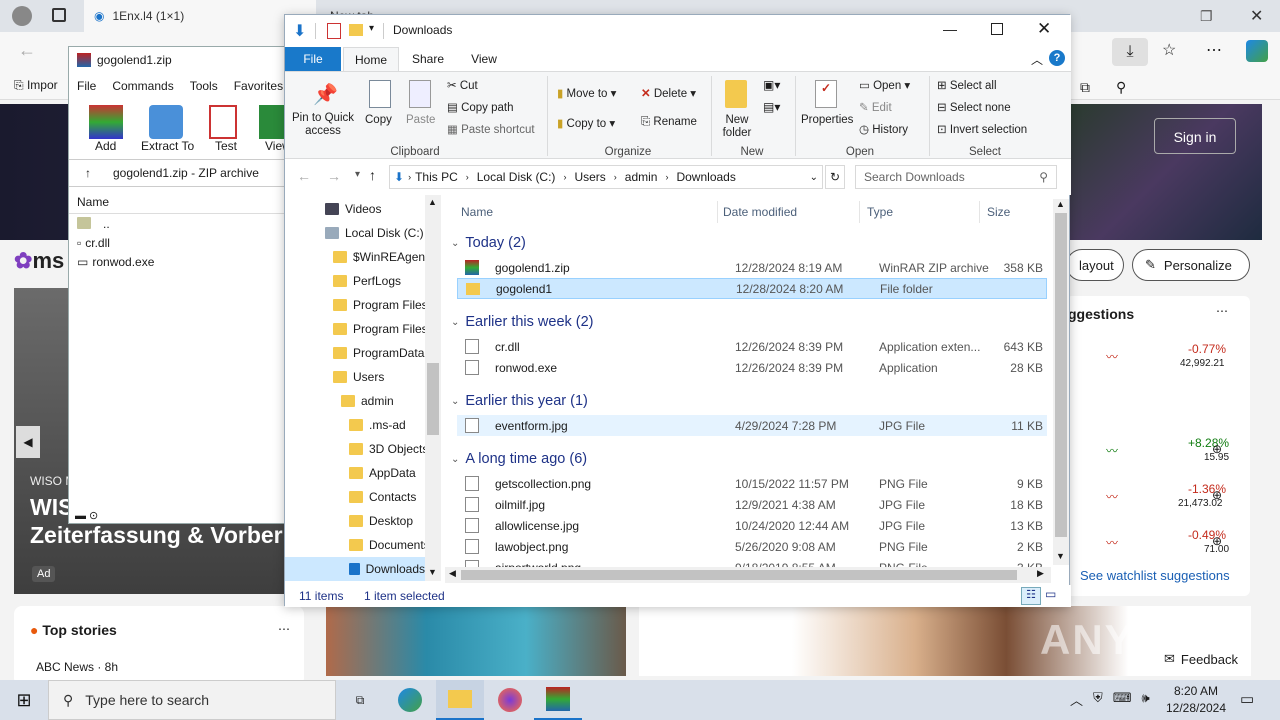 This screenshot has width=1280, height=720. Describe the element at coordinates (436, 177) in the screenshot. I see `crumb-this-pc: This PC` at that location.